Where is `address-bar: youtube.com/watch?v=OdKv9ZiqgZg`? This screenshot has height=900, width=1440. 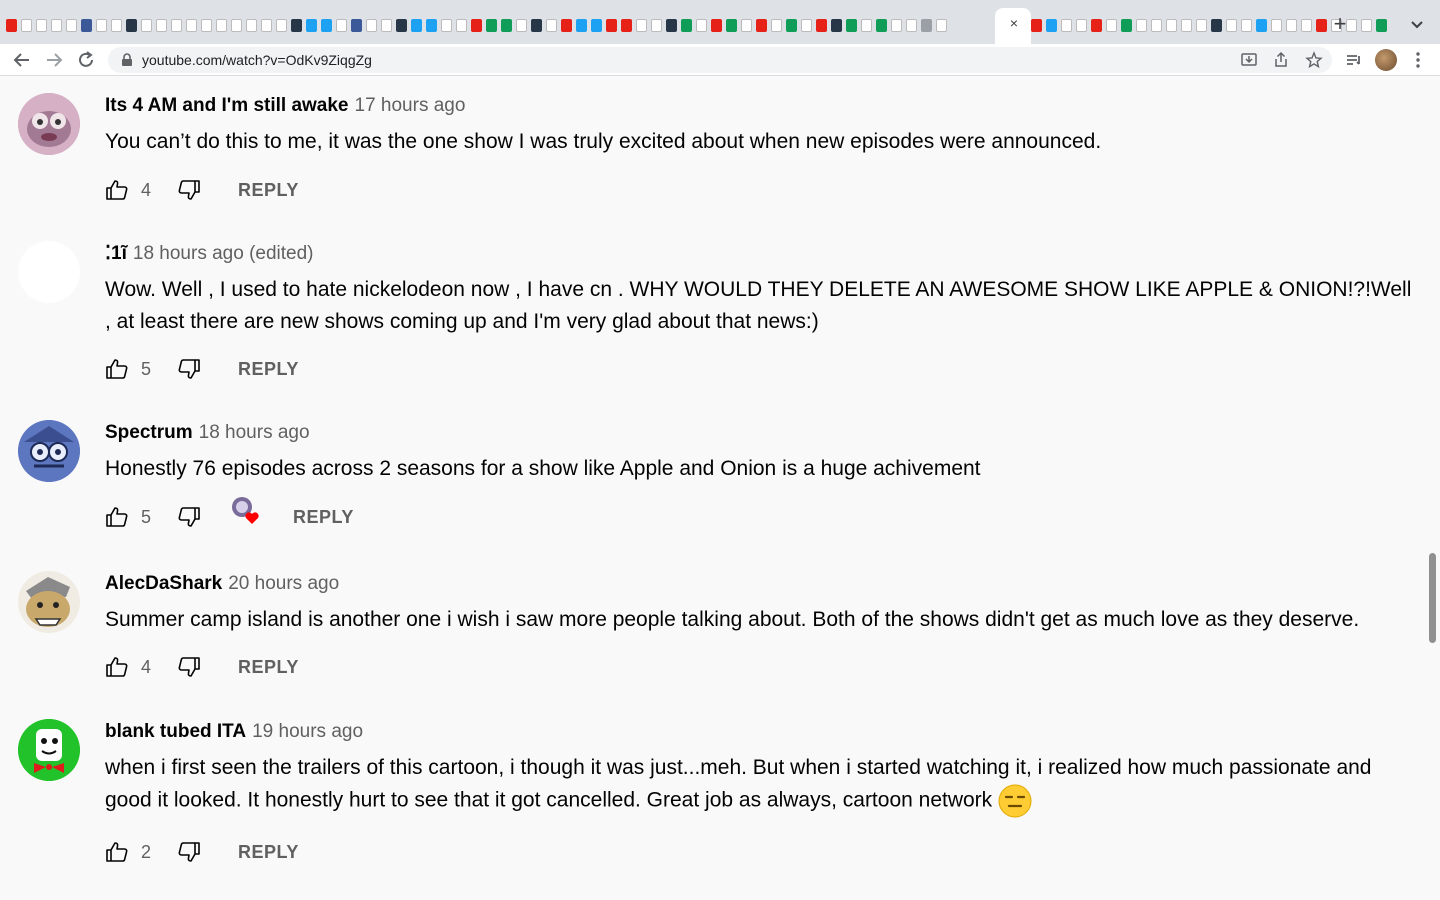
address-bar: youtube.com/watch?v=OdKv9ZiqgZg is located at coordinates (720, 60).